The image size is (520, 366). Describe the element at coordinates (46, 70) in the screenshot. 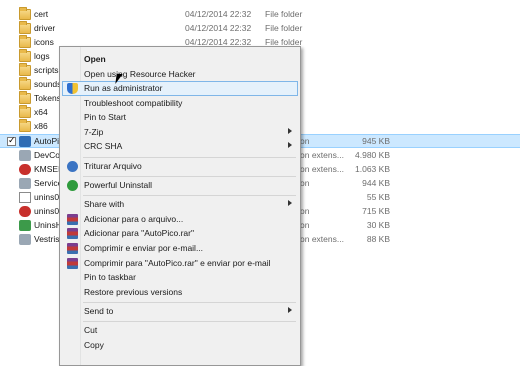

I see `file-name: scripts` at that location.